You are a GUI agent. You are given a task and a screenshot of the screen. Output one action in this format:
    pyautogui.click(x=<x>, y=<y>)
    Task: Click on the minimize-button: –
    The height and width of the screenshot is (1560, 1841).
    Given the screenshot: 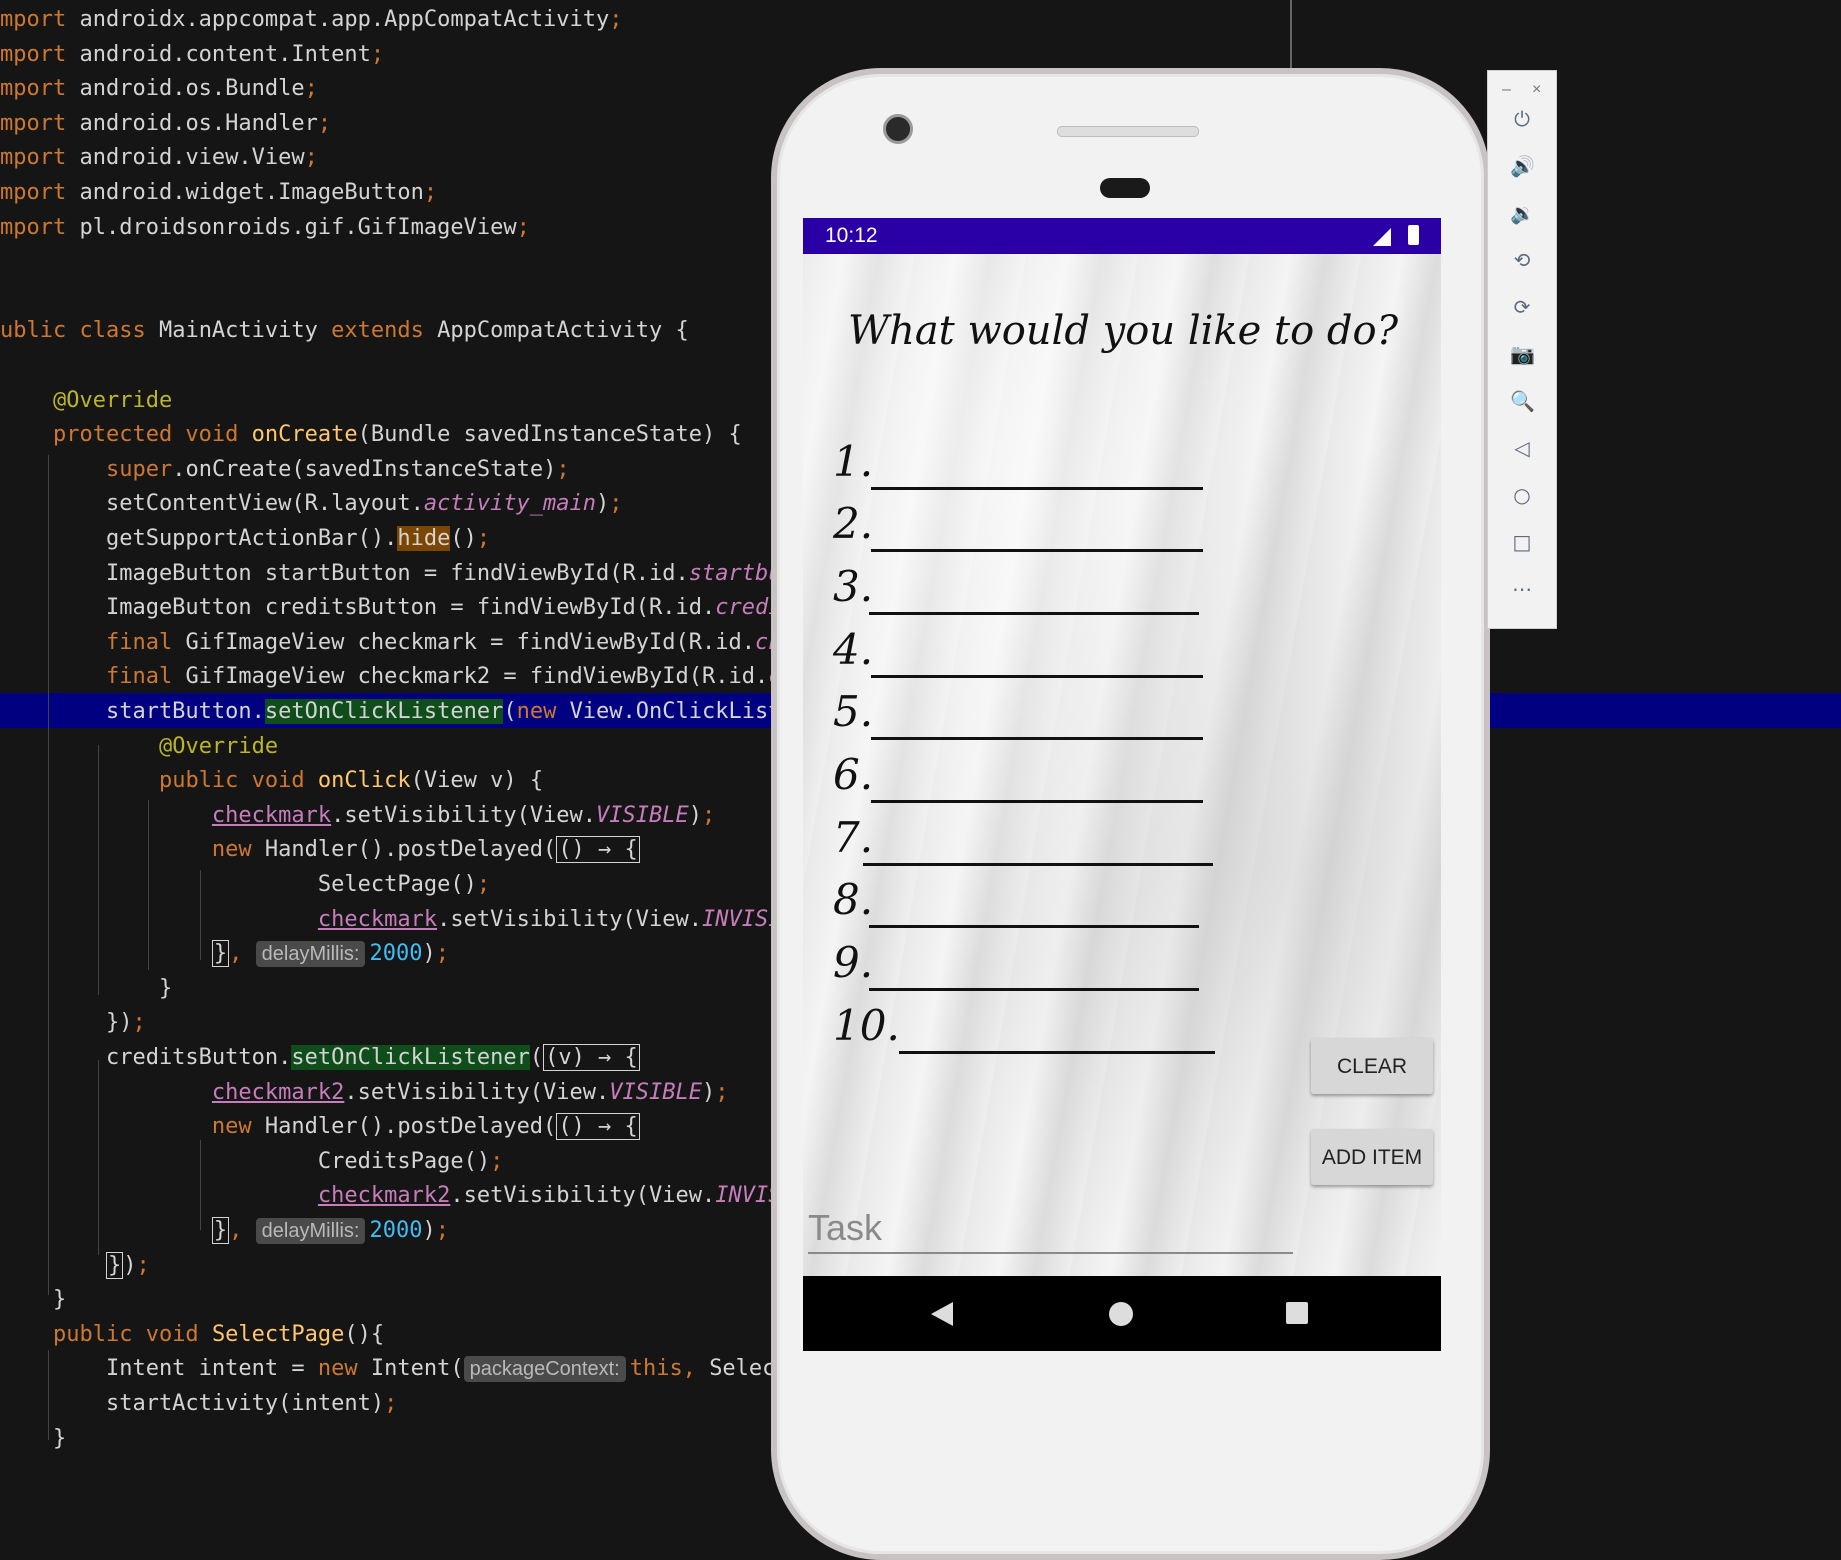 What is the action you would take?
    pyautogui.click(x=1506, y=90)
    